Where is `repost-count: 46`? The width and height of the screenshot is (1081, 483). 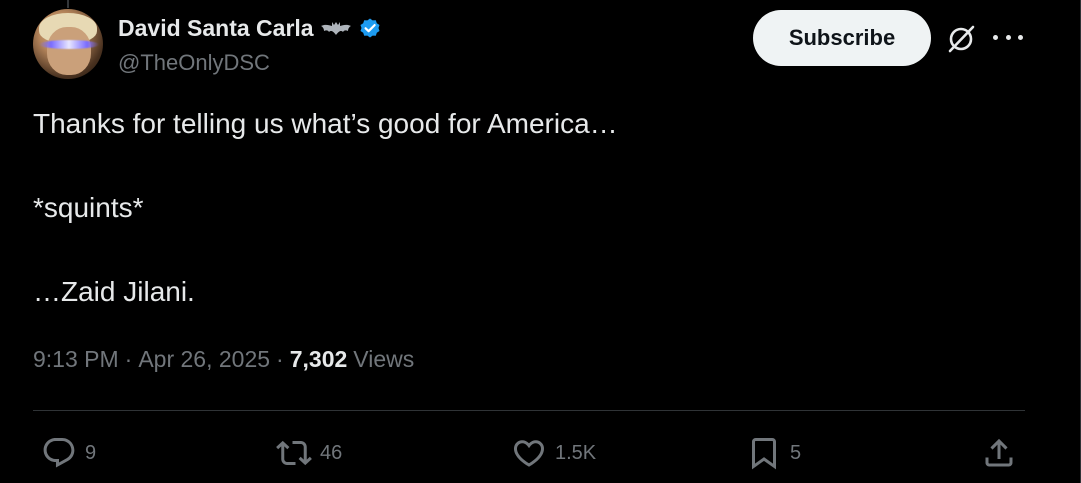
repost-count: 46 is located at coordinates (331, 452).